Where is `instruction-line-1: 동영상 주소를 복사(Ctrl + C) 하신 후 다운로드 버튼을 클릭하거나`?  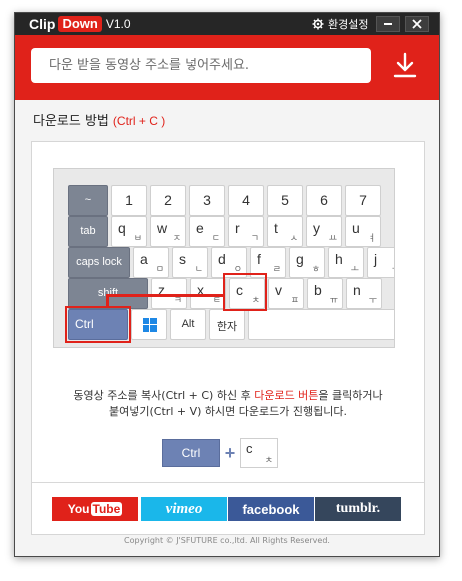 instruction-line-1: 동영상 주소를 복사(Ctrl + C) 하신 후 다운로드 버튼을 클릭하거나 is located at coordinates (228, 396).